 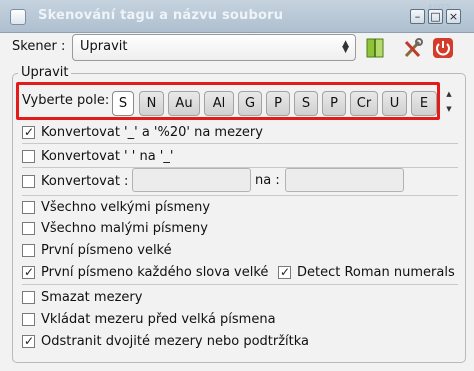 I want to click on option-label: Smazat mezery, so click(x=92, y=297).